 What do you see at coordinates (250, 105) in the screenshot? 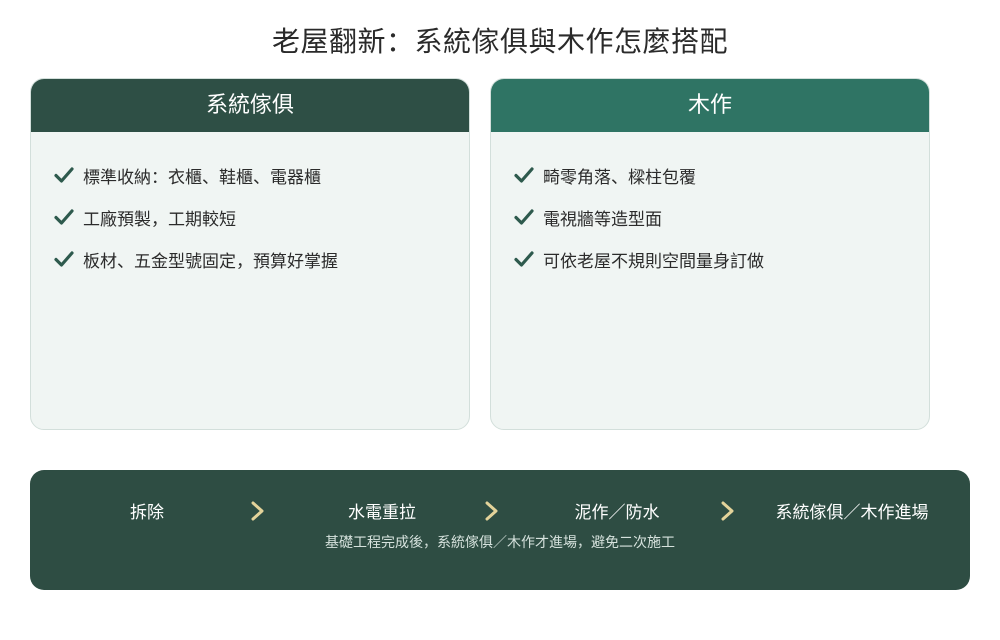
I see `card-heading: 系統傢俱` at bounding box center [250, 105].